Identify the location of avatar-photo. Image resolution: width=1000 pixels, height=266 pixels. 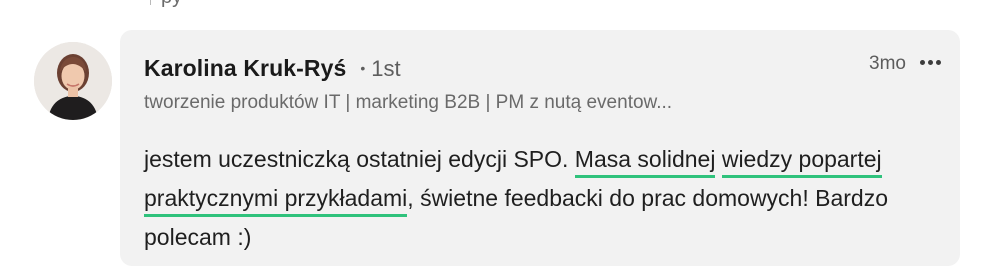
(73, 81).